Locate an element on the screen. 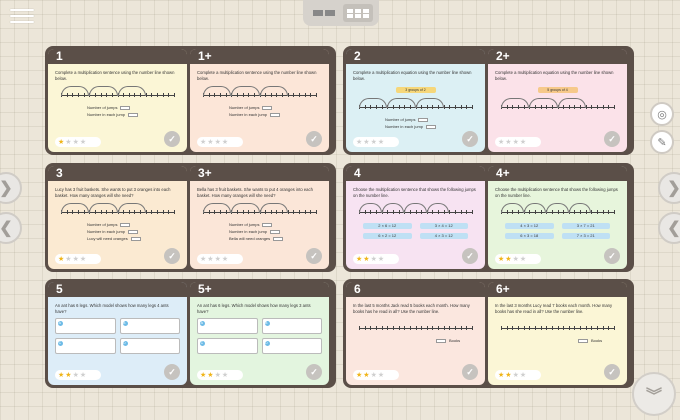 This screenshot has height=420, width=680. next-left-button: ❯ is located at coordinates (11, 188).